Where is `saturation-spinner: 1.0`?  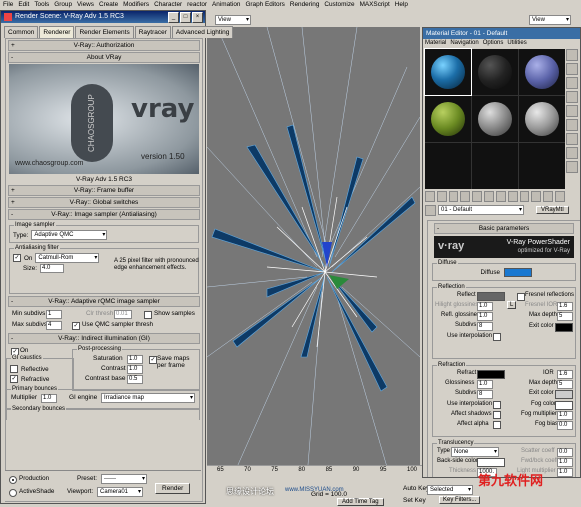 saturation-spinner: 1.0 is located at coordinates (135, 359).